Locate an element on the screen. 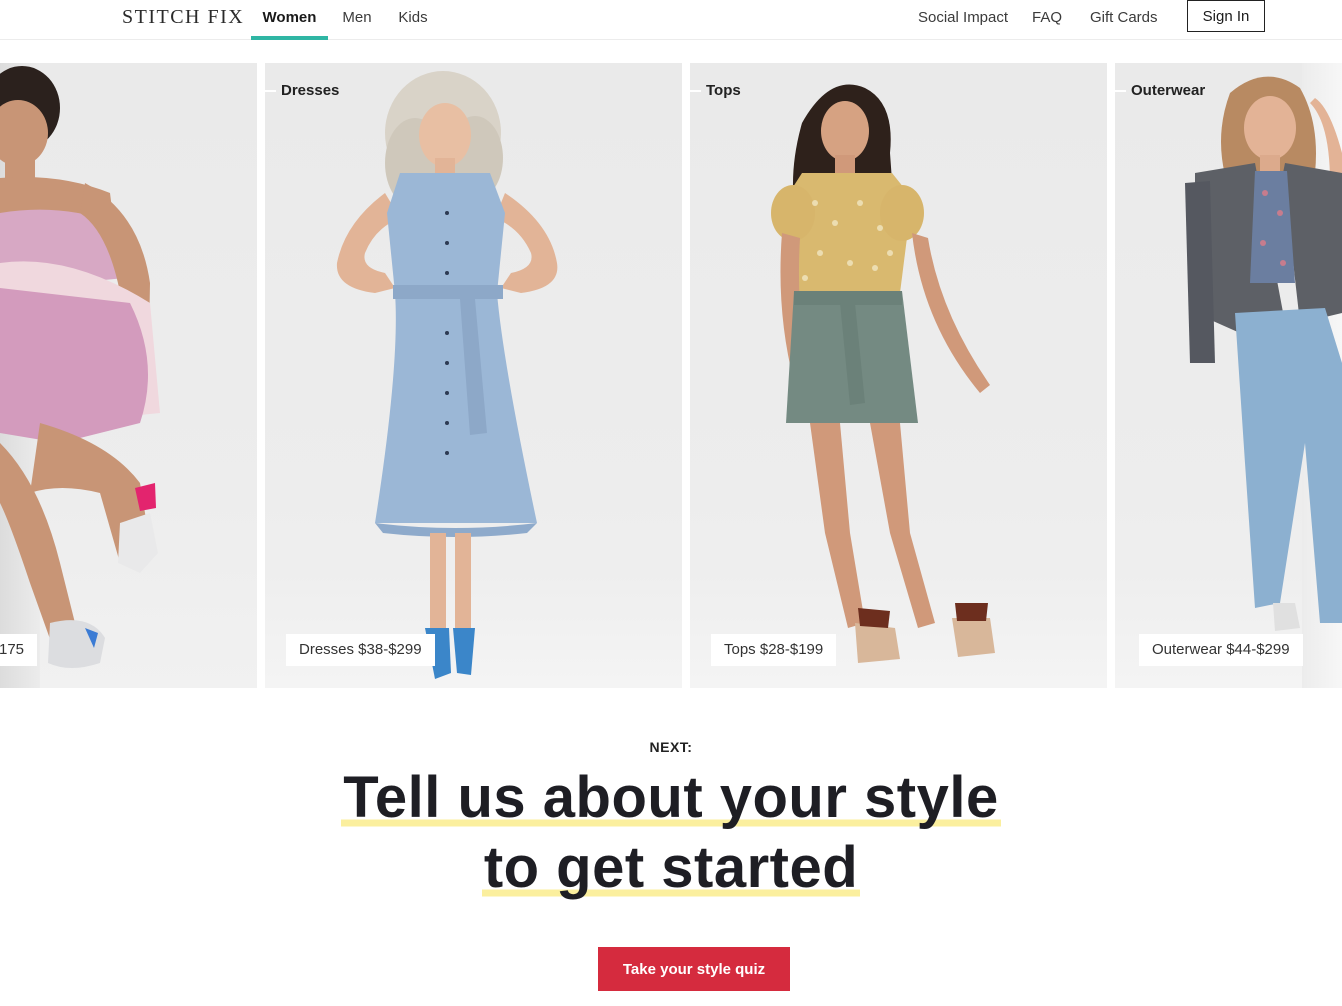 The image size is (1342, 1006). gift-cards-link: Gift Cards is located at coordinates (1124, 17).